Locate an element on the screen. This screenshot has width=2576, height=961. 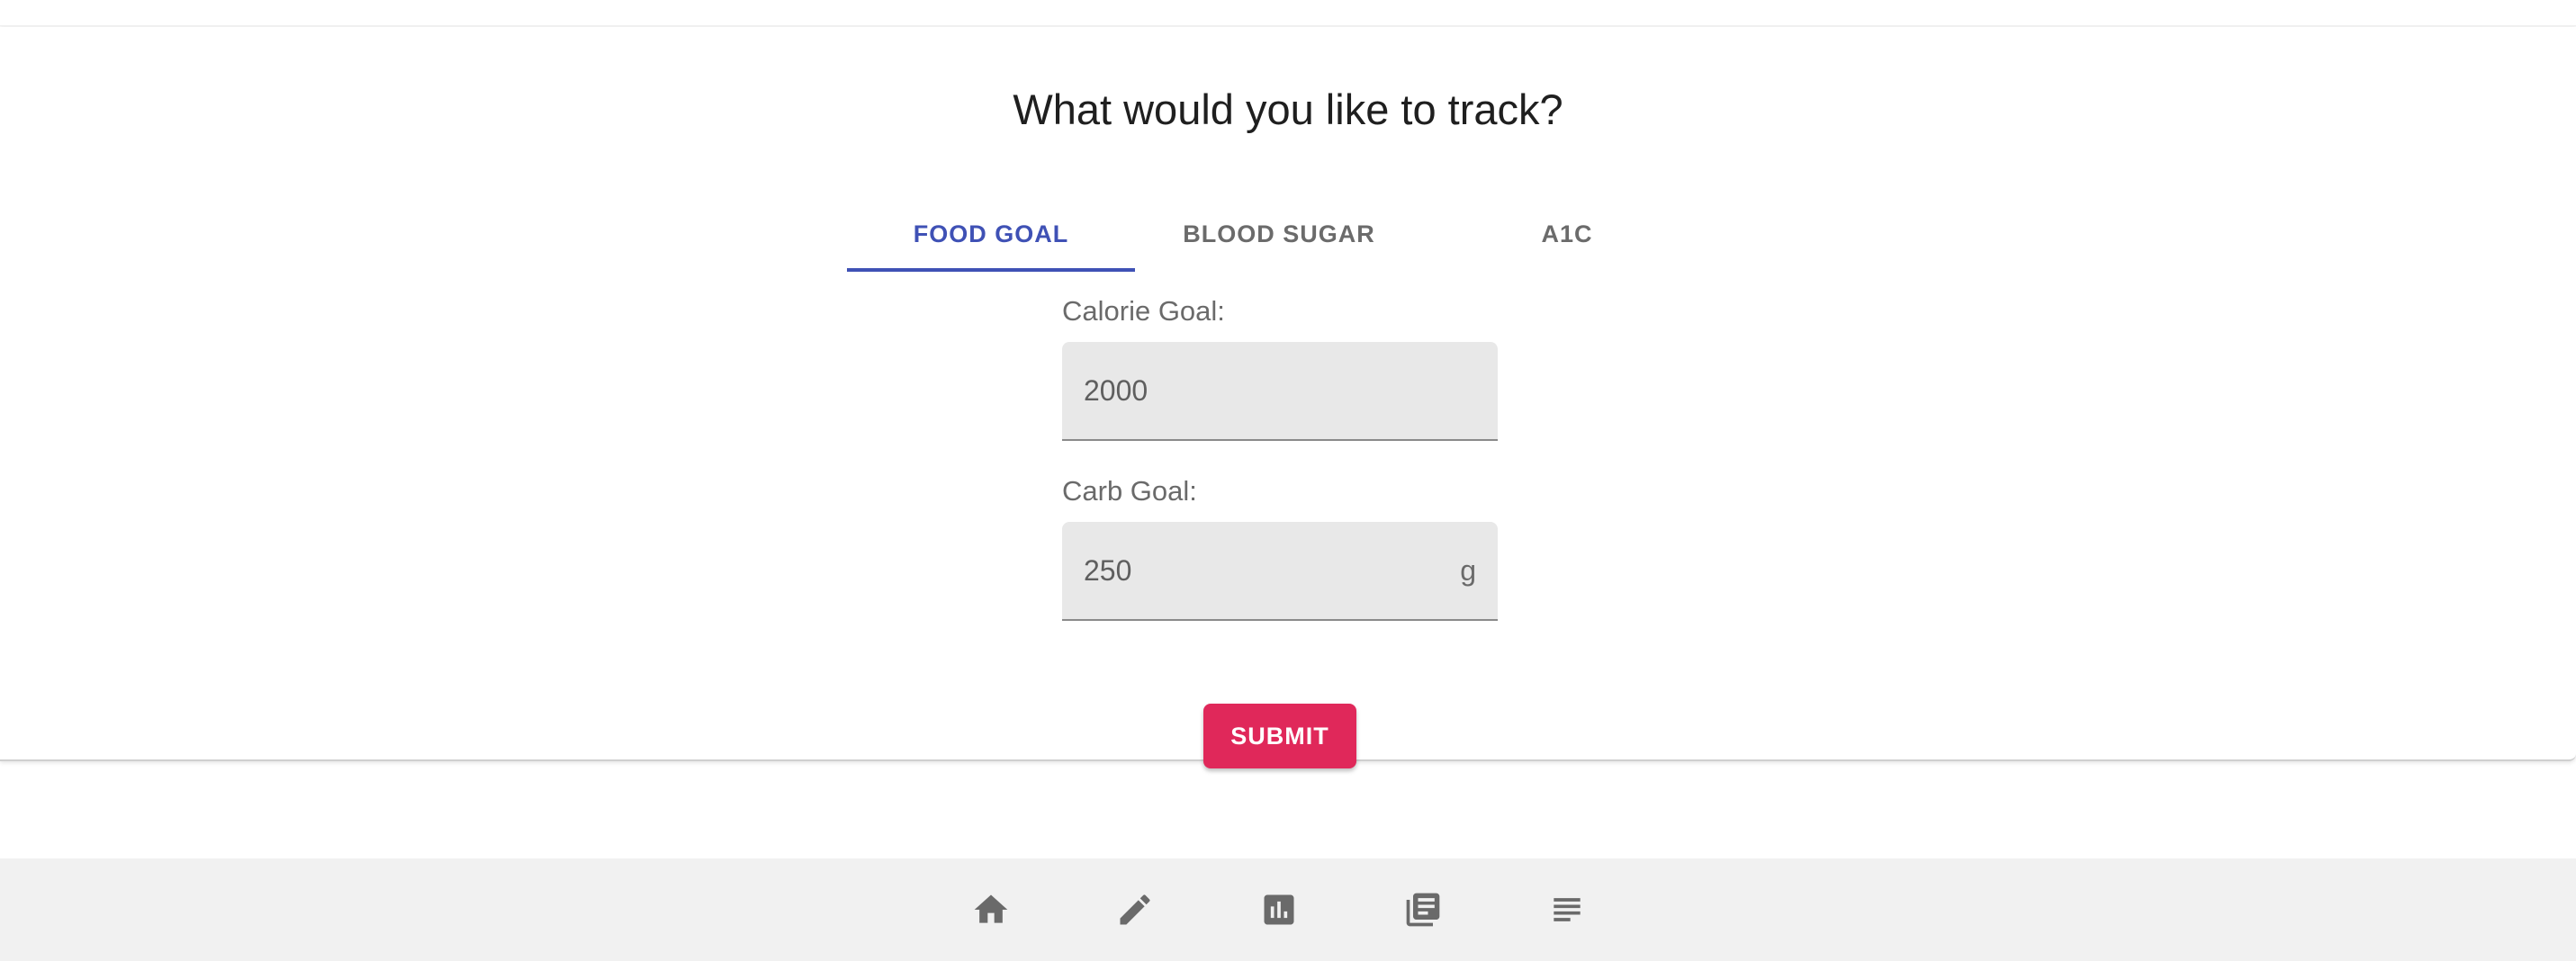
nav-home-button is located at coordinates (991, 910).